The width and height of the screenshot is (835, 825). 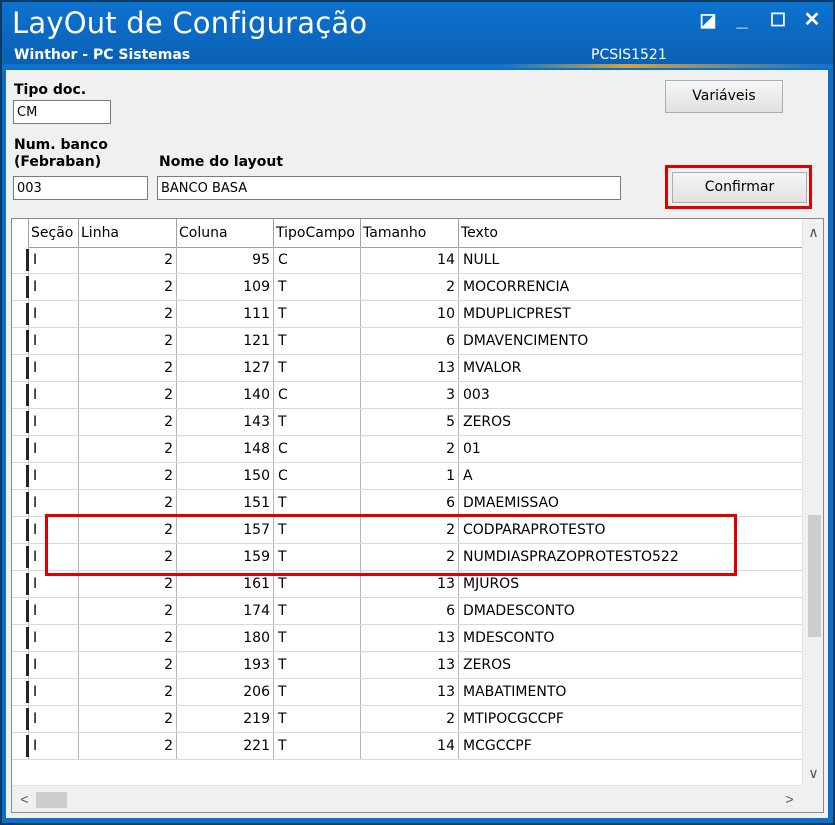 I want to click on cell-coluna: 180, so click(x=225, y=638).